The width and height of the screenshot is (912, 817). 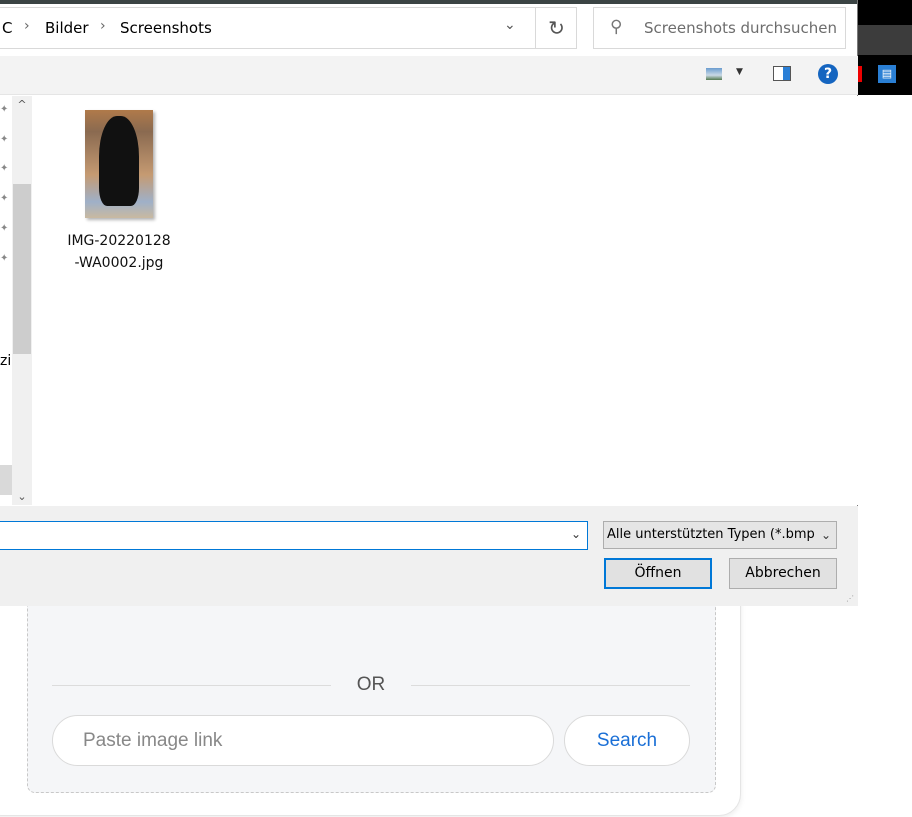 What do you see at coordinates (303, 740) in the screenshot?
I see `paste-image-link-input: Paste image link` at bounding box center [303, 740].